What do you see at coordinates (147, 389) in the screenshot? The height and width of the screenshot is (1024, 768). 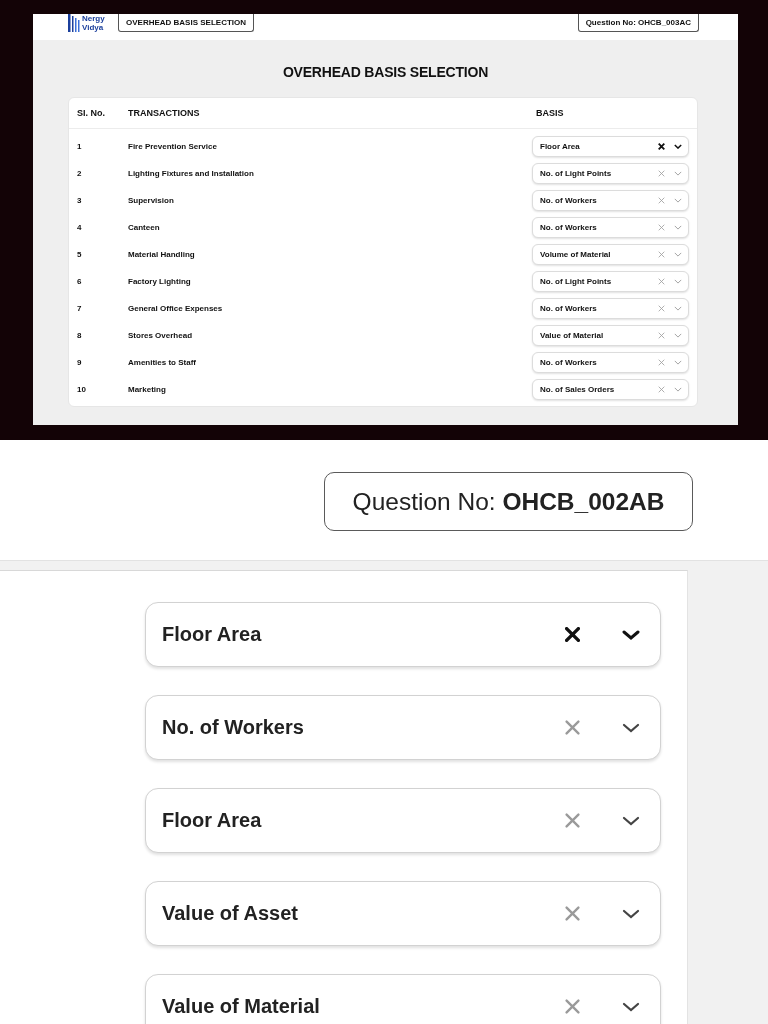 I see `table-cell-text: Marketing` at bounding box center [147, 389].